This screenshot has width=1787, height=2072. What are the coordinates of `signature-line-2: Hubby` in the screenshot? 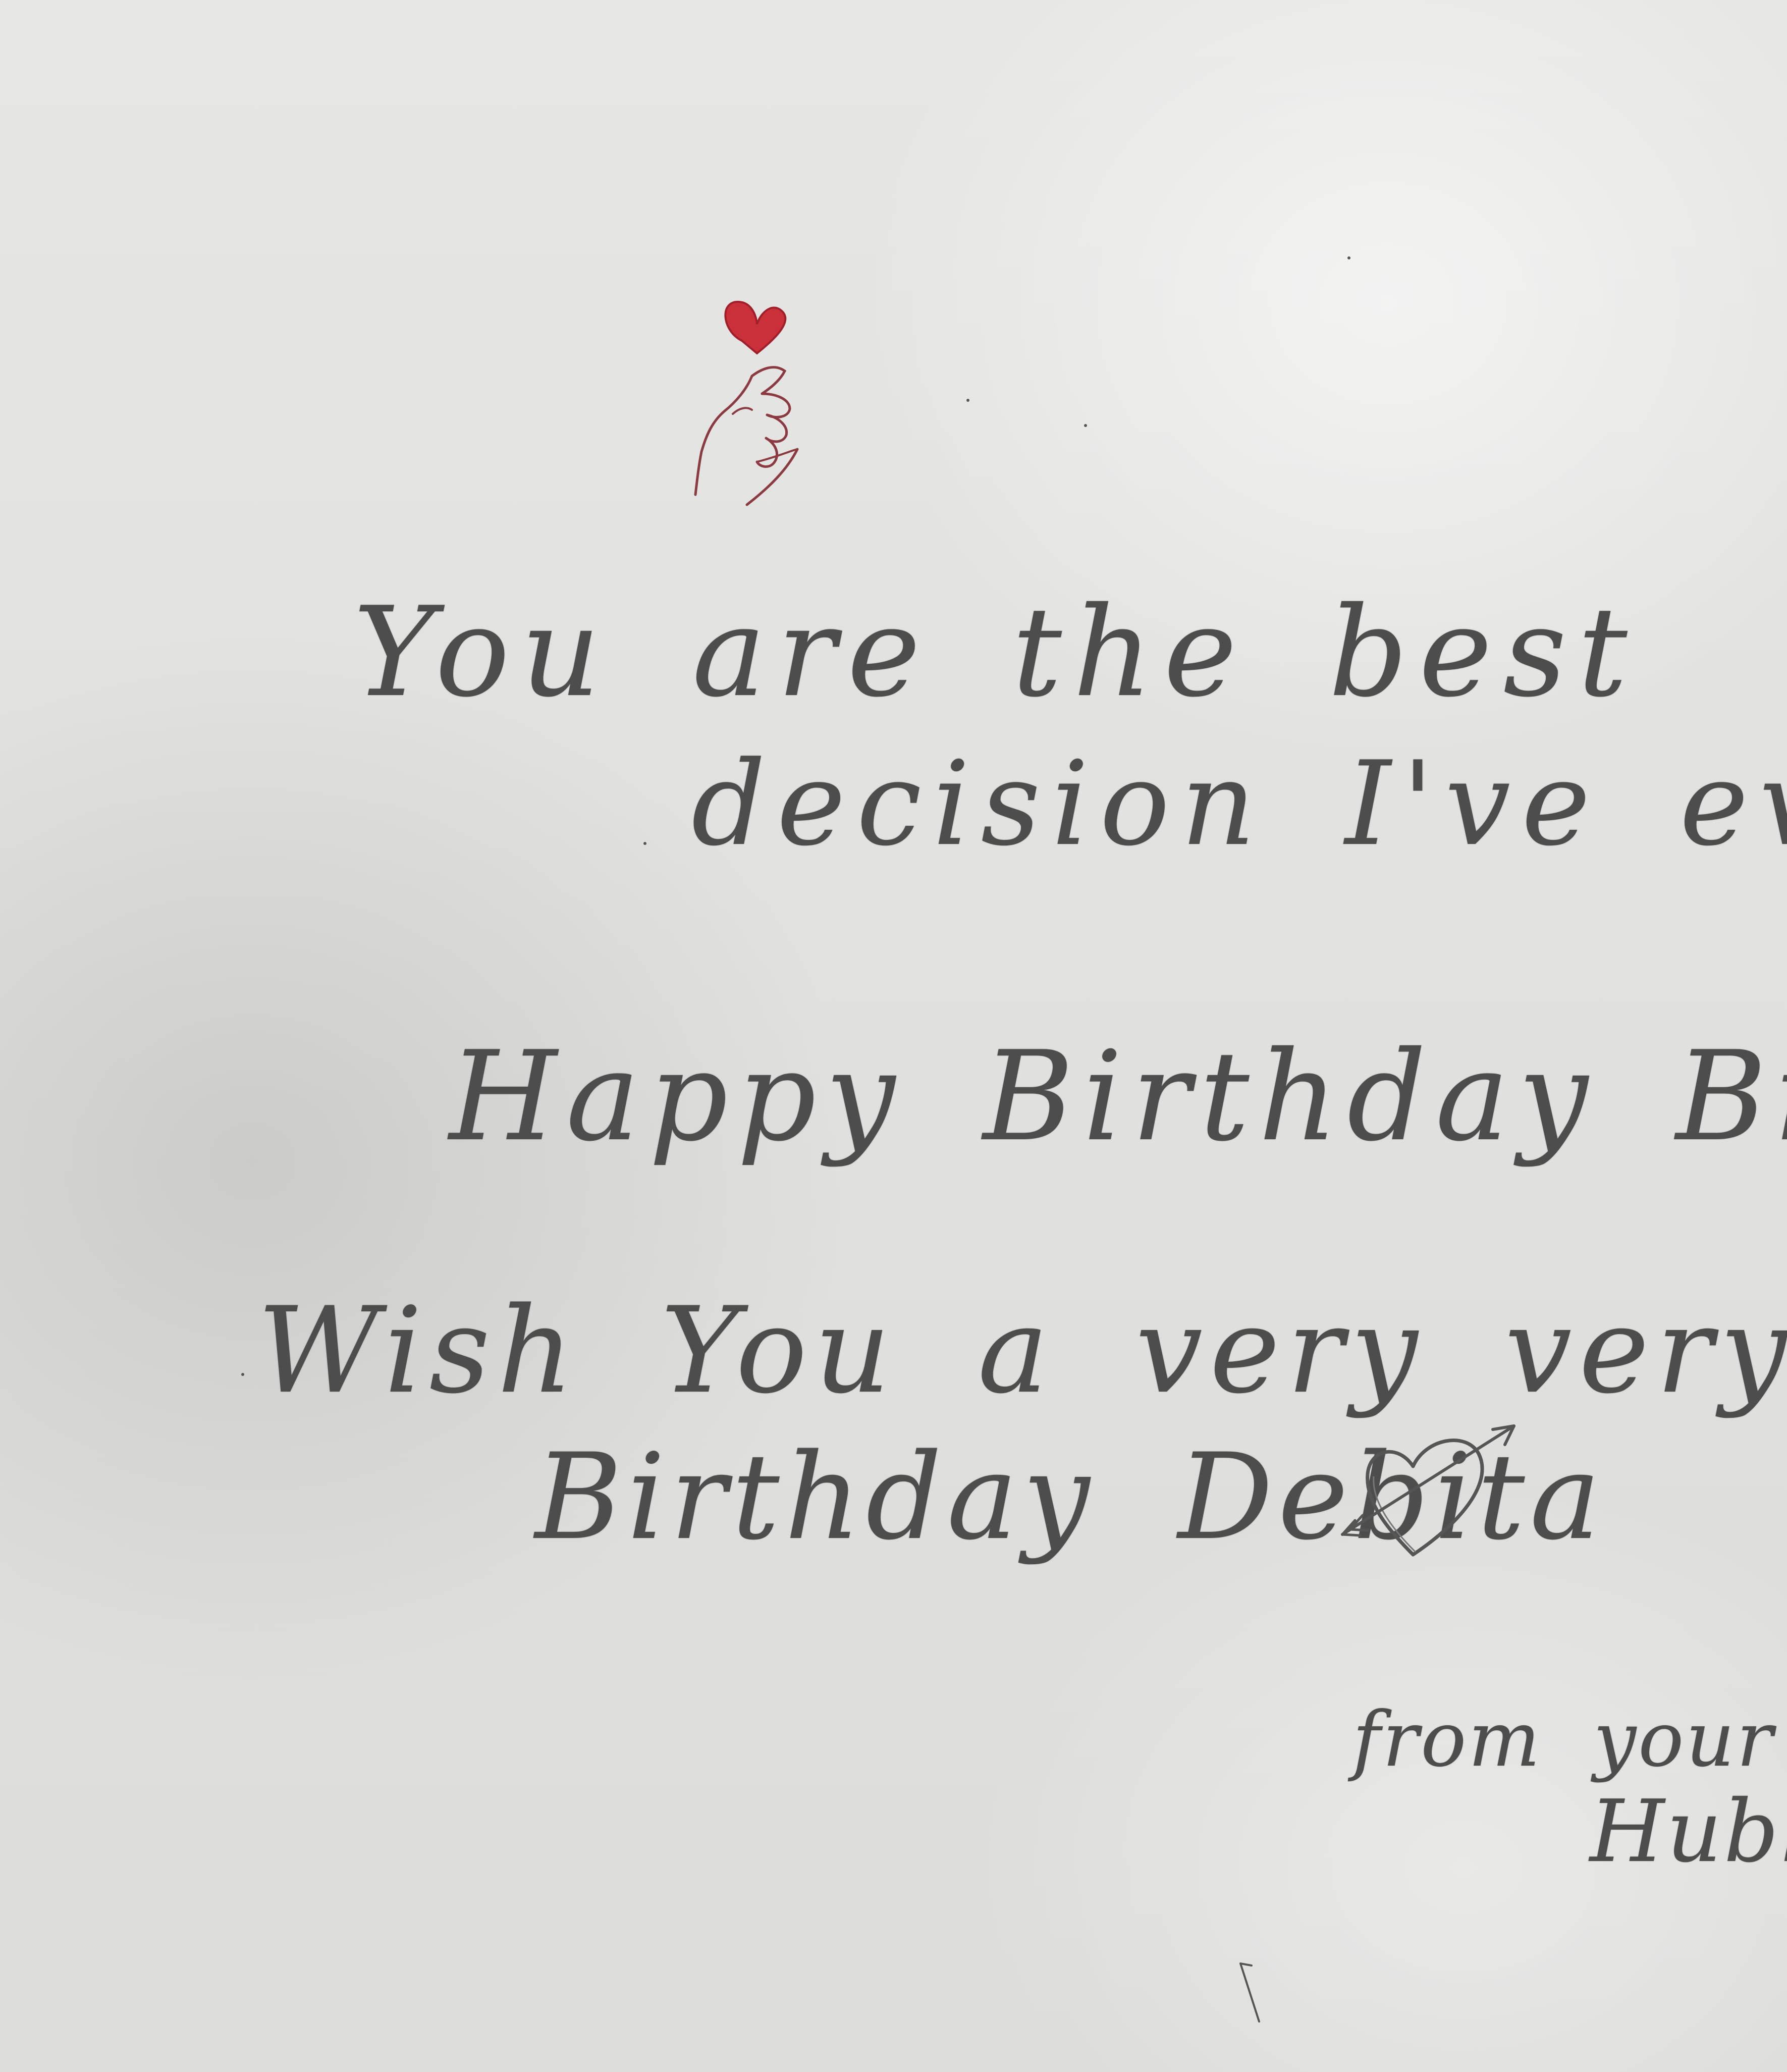 It's located at (1688, 1832).